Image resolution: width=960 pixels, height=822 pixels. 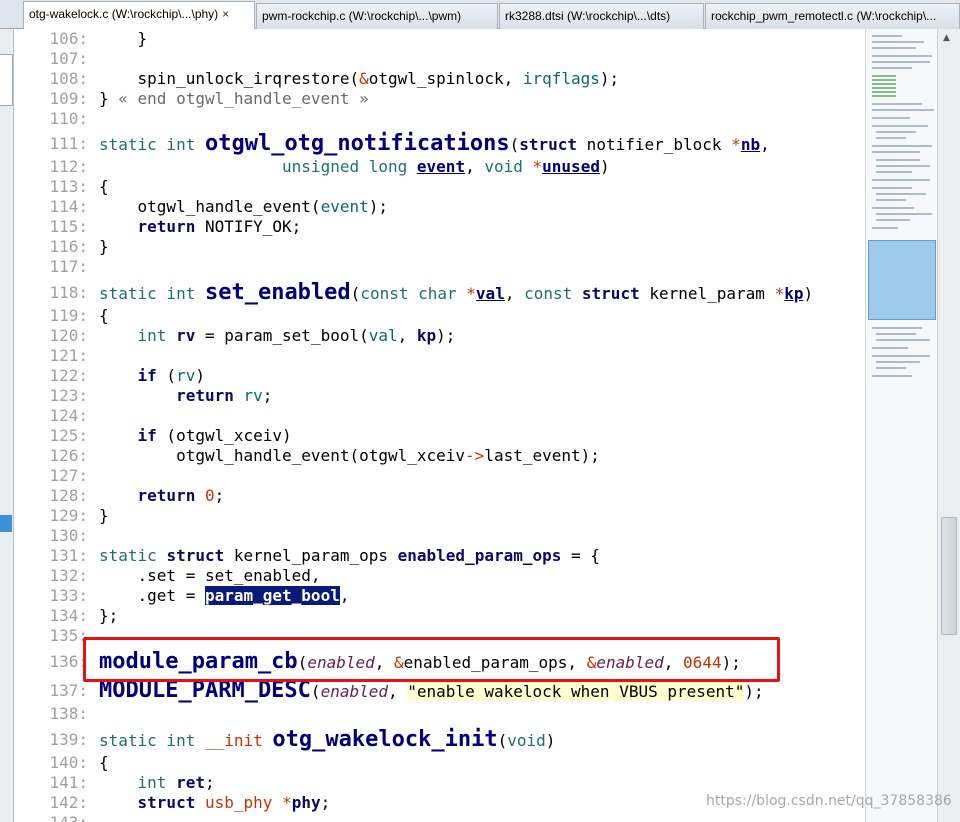 I want to click on line-number: 117:, so click(x=68, y=266).